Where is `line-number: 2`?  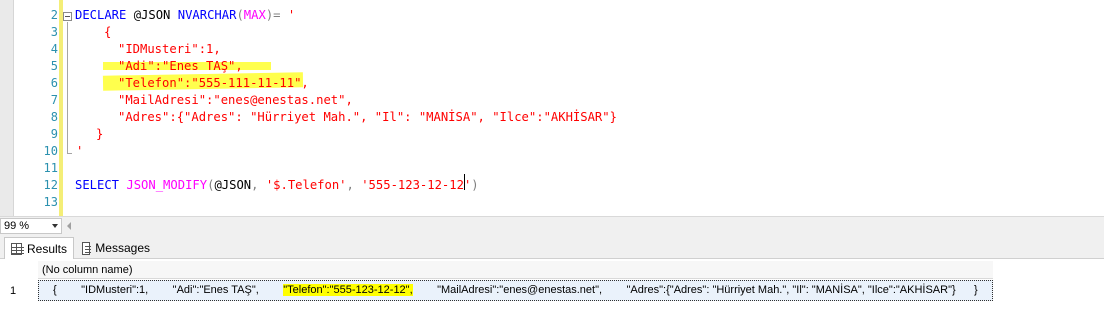 line-number: 2 is located at coordinates (54, 15).